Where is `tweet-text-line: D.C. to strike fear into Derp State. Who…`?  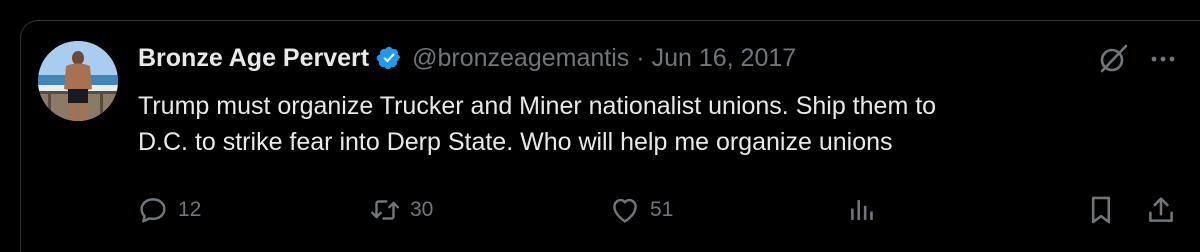 tweet-text-line: D.C. to strike fear into Derp State. Who… is located at coordinates (515, 142).